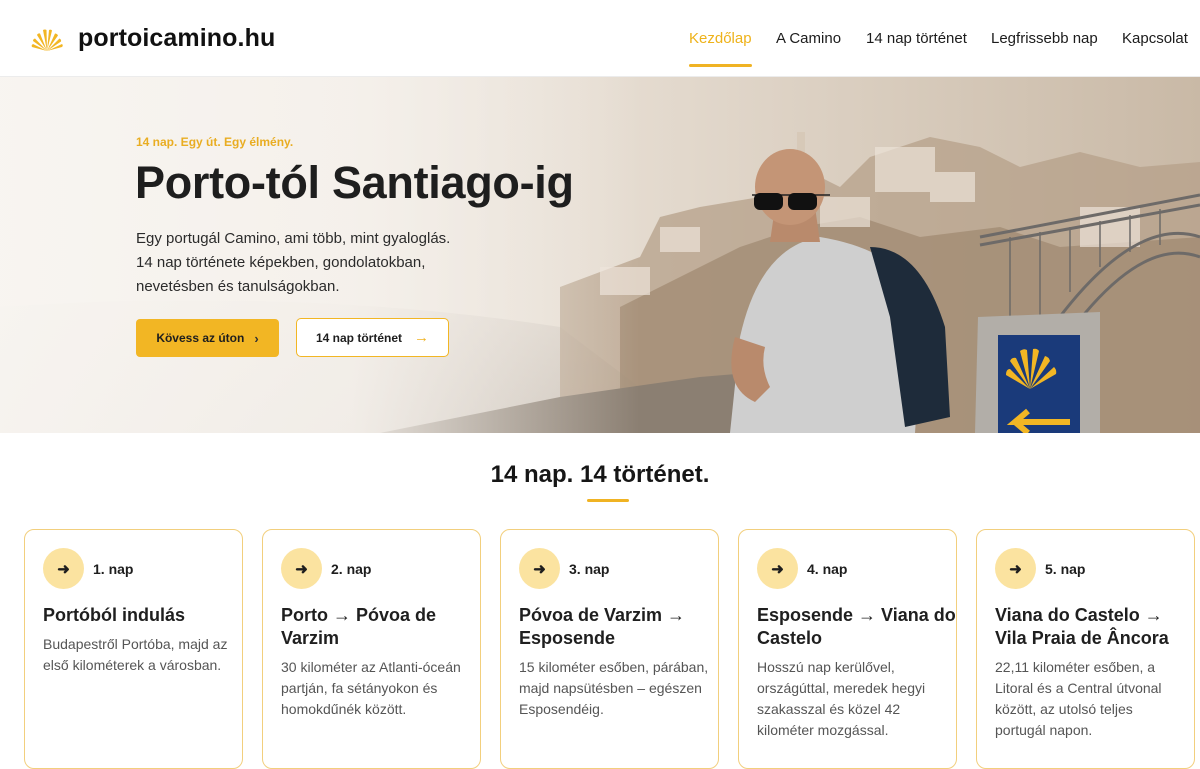  Describe the element at coordinates (238, 286) in the screenshot. I see `hero-subtitle-line: nevetésben és tanulságokban.` at that location.